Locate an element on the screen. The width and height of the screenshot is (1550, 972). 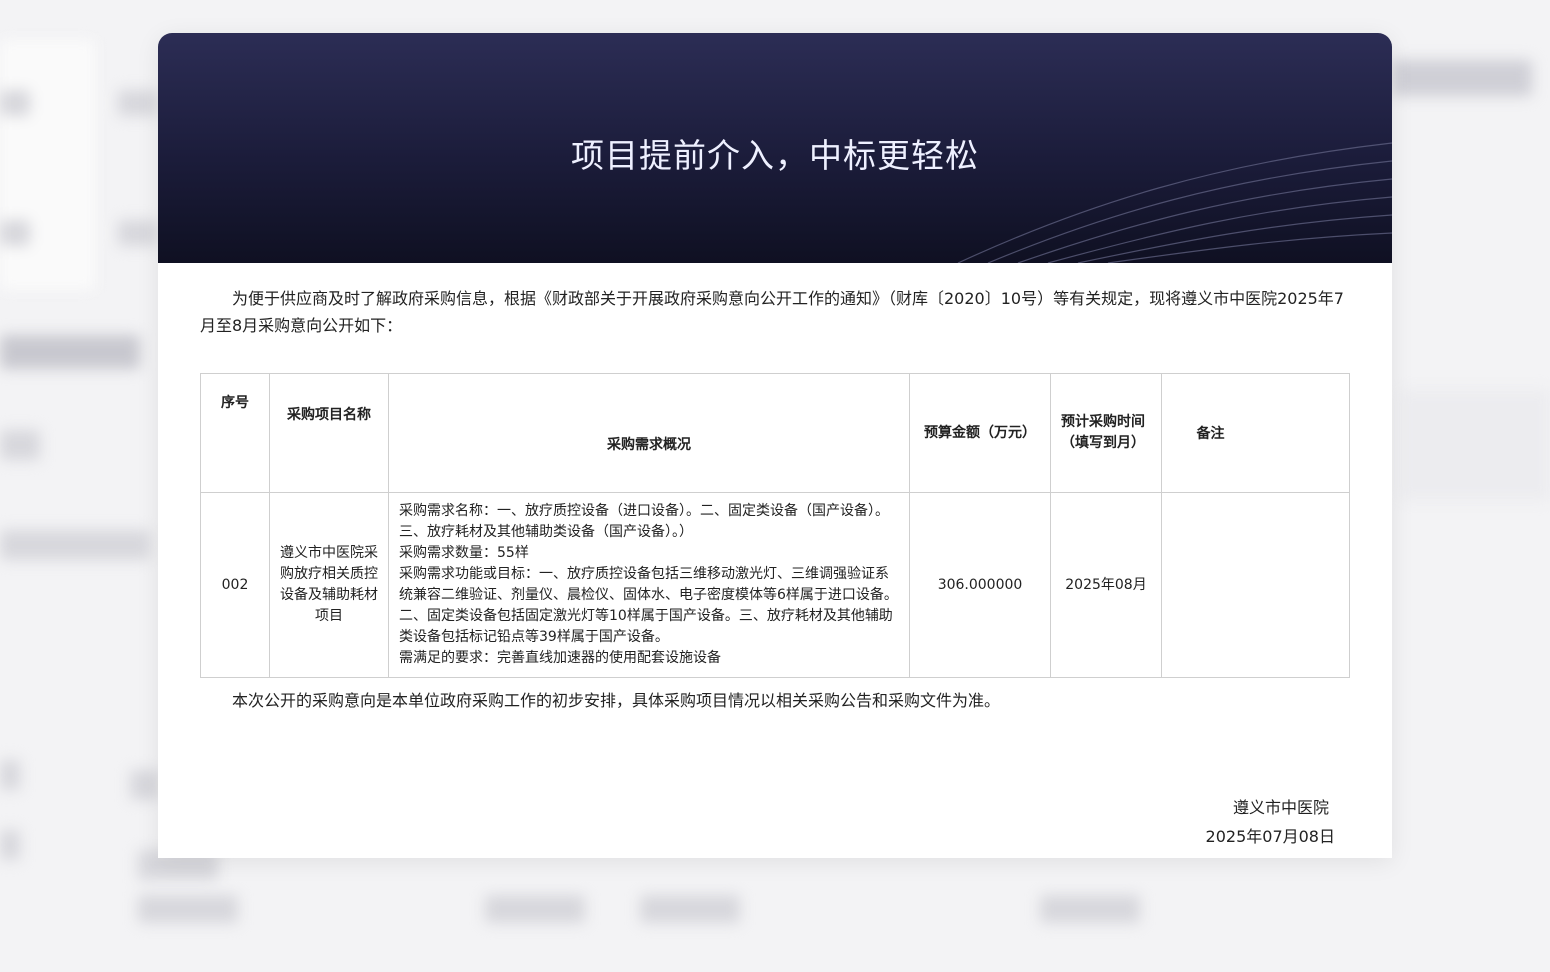
header-time: 预计采购时间（填写到月） is located at coordinates (1106, 433).